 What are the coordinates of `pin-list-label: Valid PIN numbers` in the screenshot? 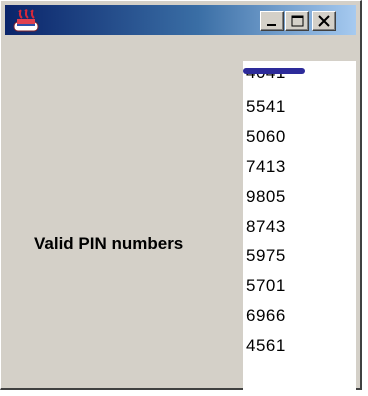 It's located at (109, 243).